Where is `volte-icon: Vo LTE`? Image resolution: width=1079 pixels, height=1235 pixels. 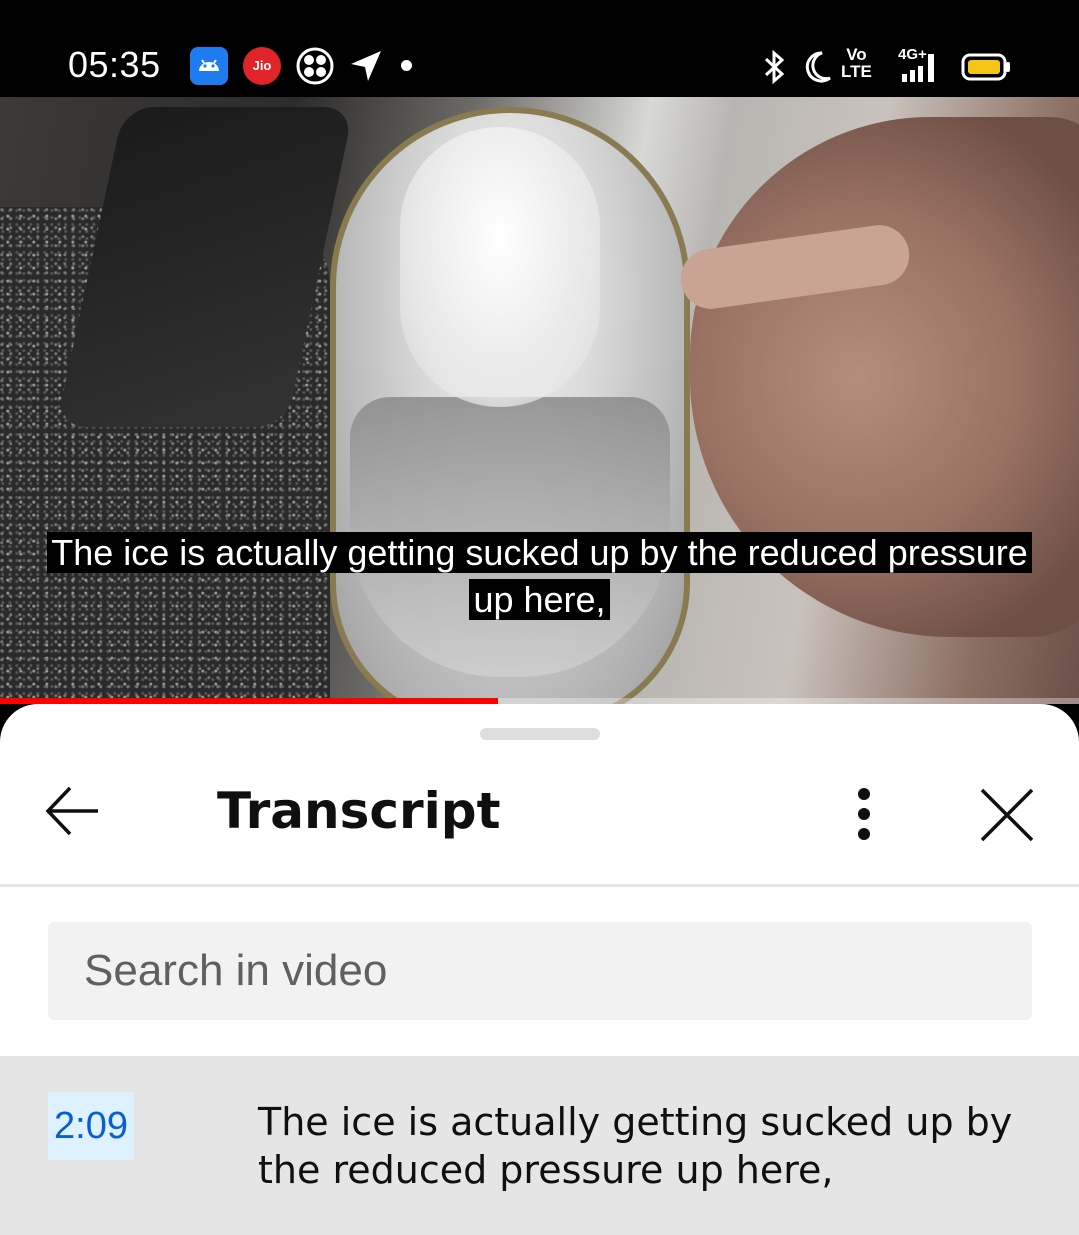
volte-icon: Vo LTE is located at coordinates (856, 63).